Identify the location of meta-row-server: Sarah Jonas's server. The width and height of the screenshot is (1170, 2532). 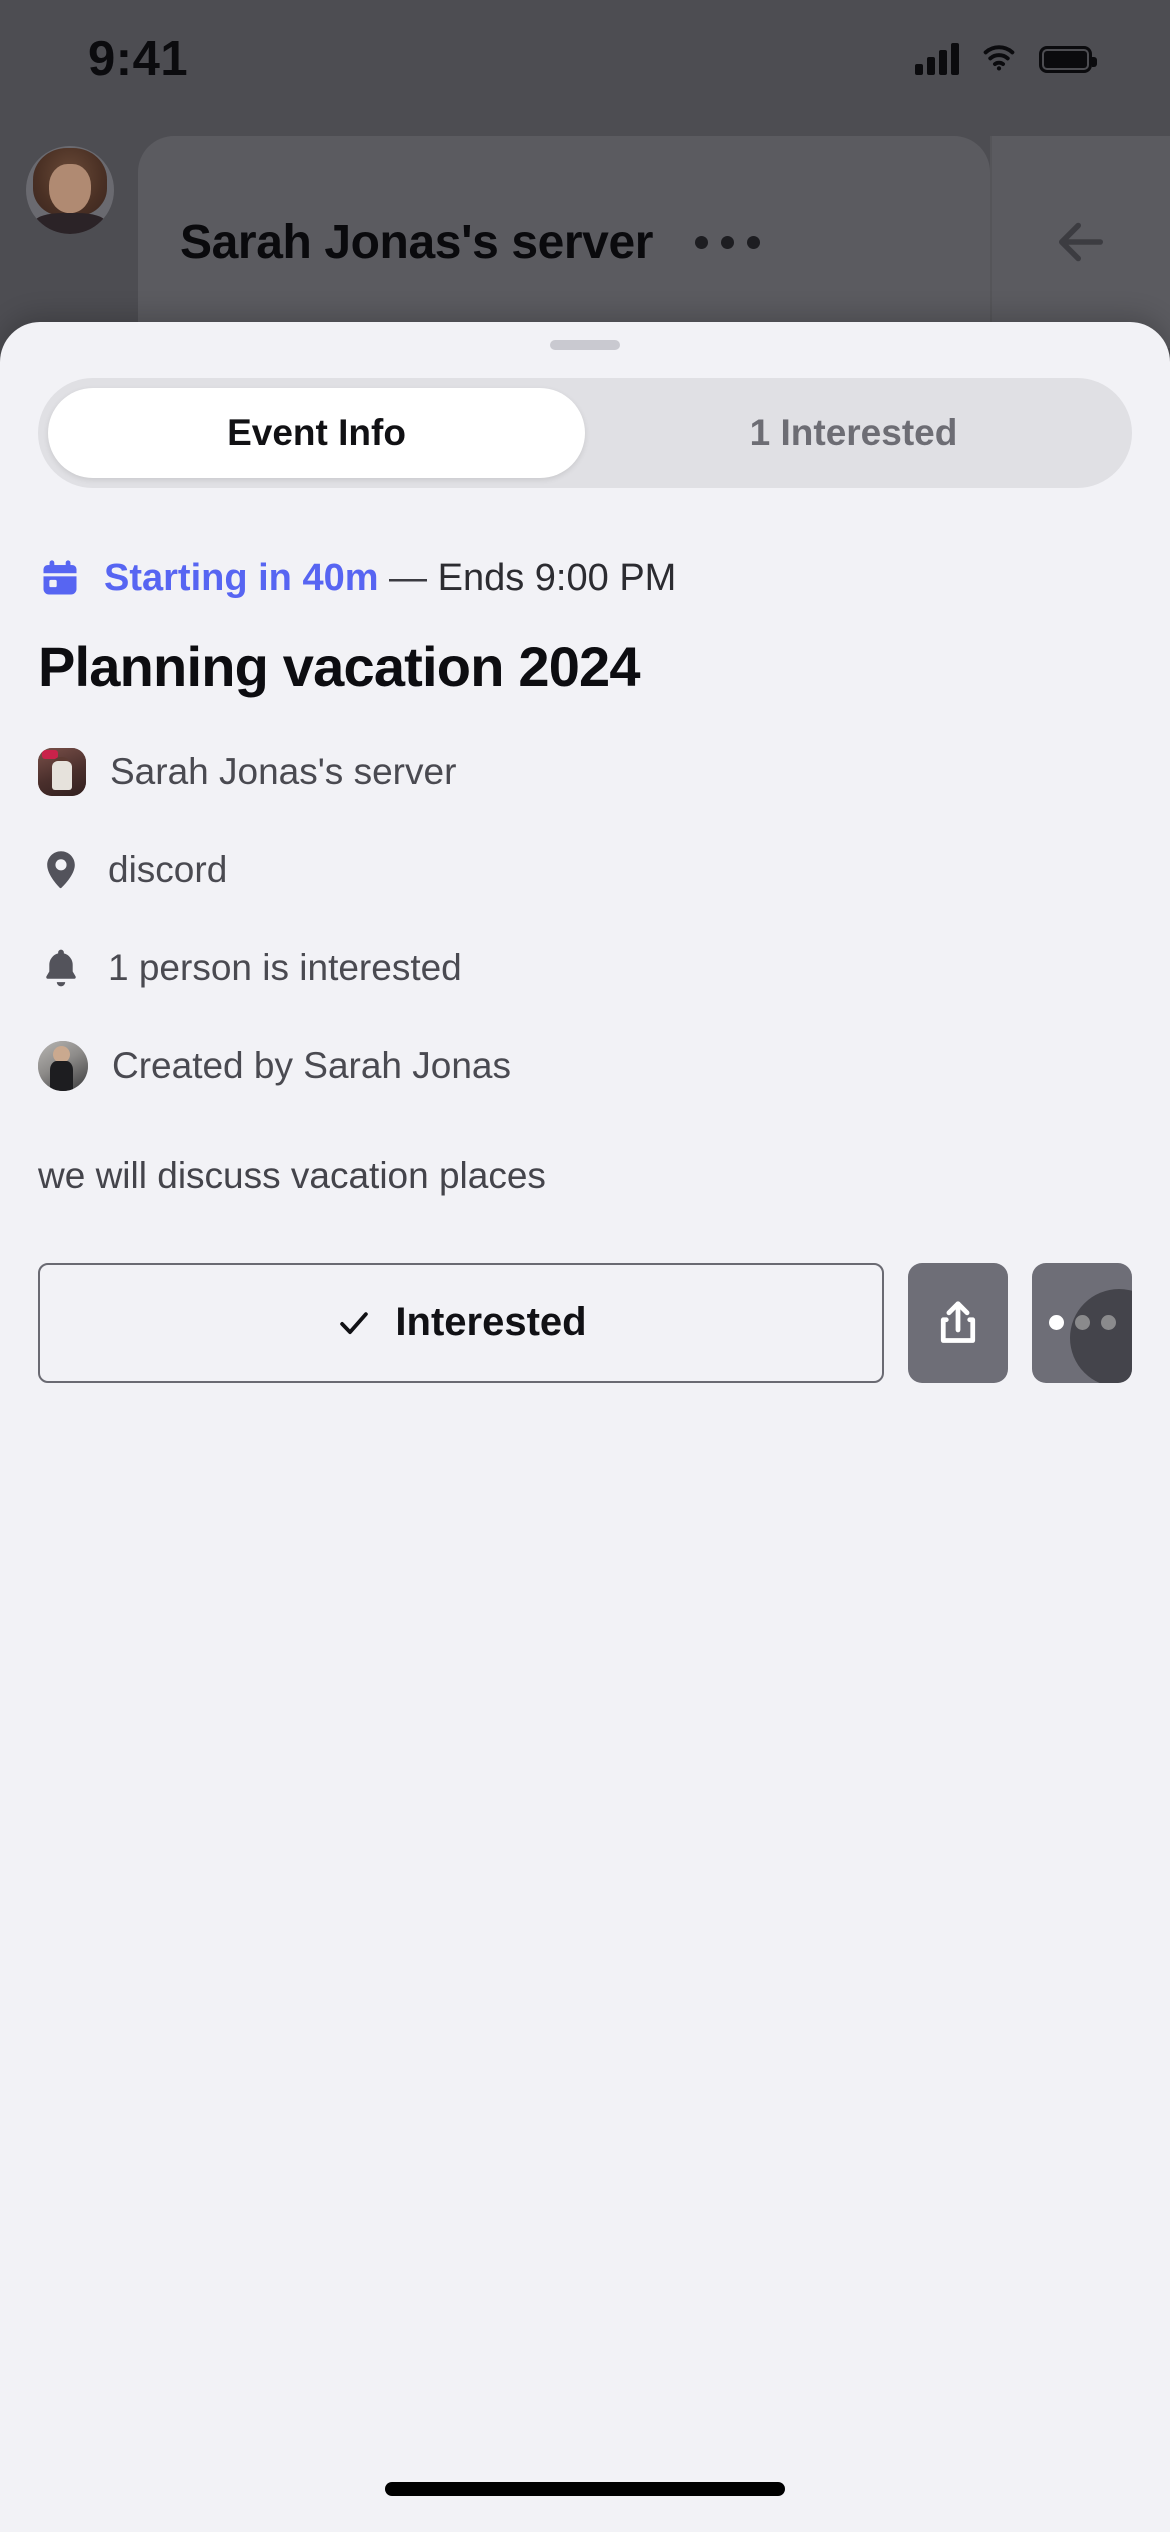
(585, 772).